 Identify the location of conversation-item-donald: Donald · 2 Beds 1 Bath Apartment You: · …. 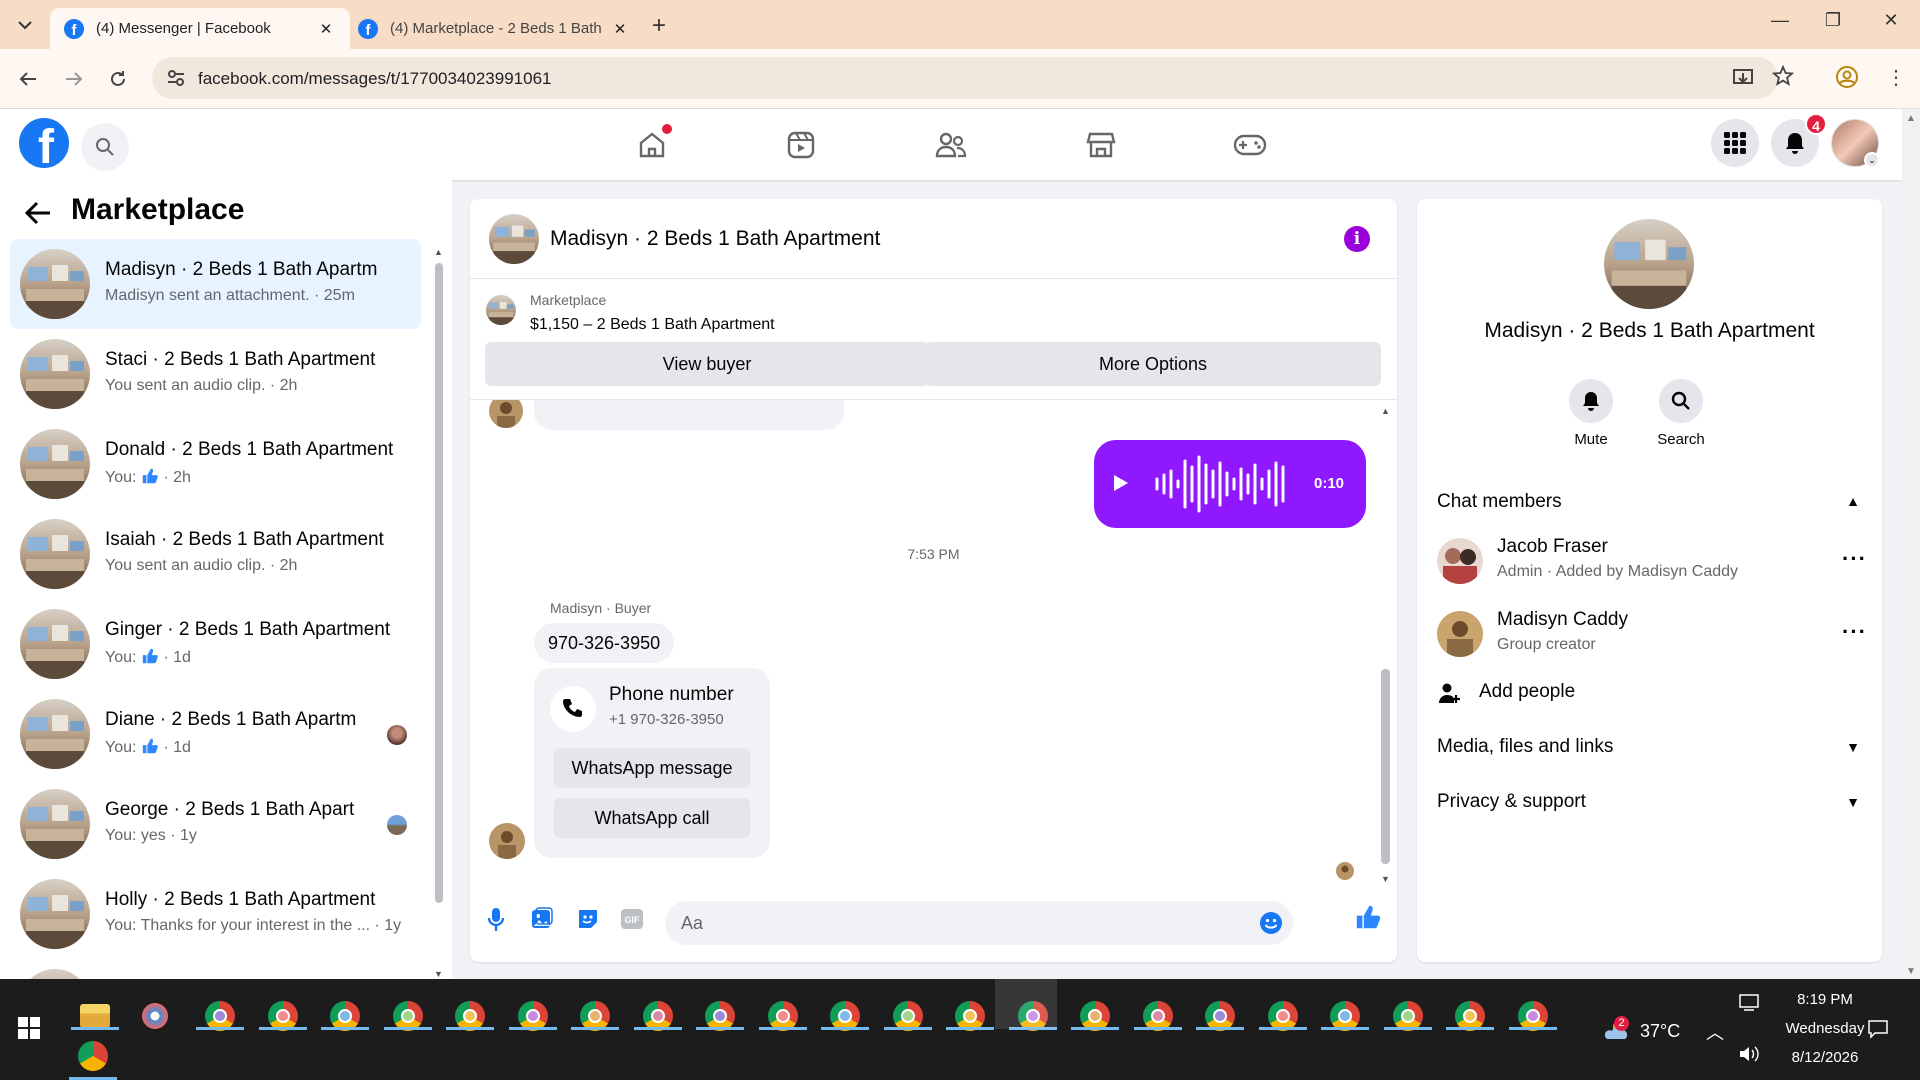
(215, 464).